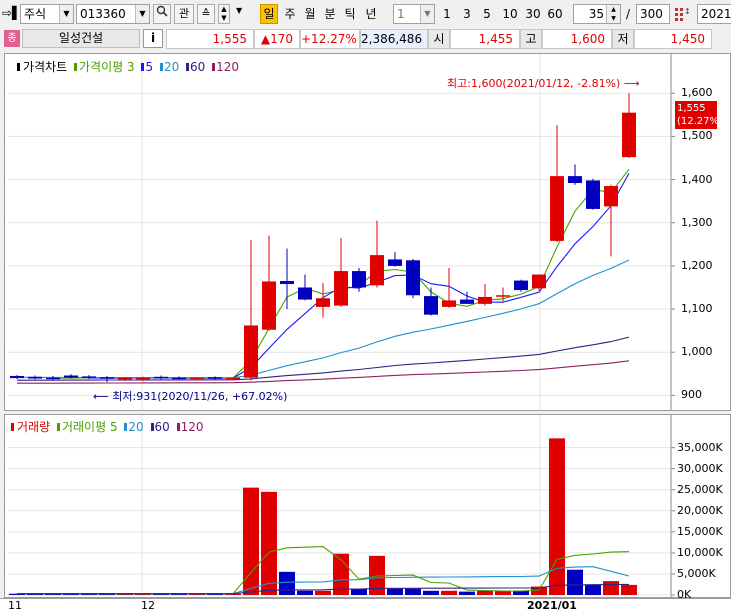 Image resolution: width=731 pixels, height=614 pixels. What do you see at coordinates (84, 427) in the screenshot?
I see `legend-volume-ma: 거래이평` at bounding box center [84, 427].